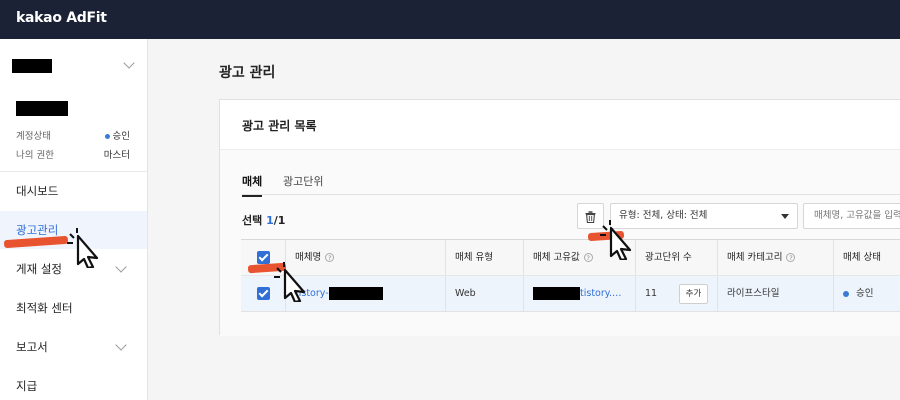 This screenshot has height=400, width=900. Describe the element at coordinates (263, 293) in the screenshot. I see `row-checkbox` at that location.